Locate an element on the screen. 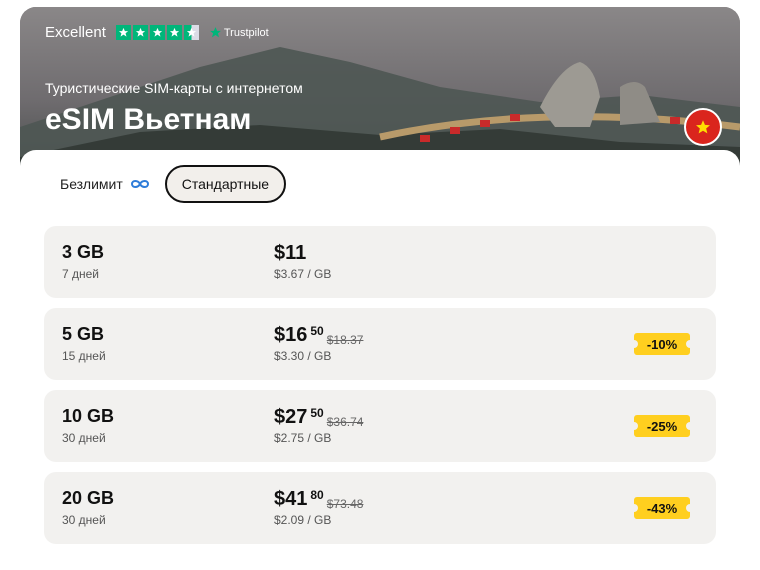 This screenshot has width=760, height=570. infinity-icon is located at coordinates (139, 184).